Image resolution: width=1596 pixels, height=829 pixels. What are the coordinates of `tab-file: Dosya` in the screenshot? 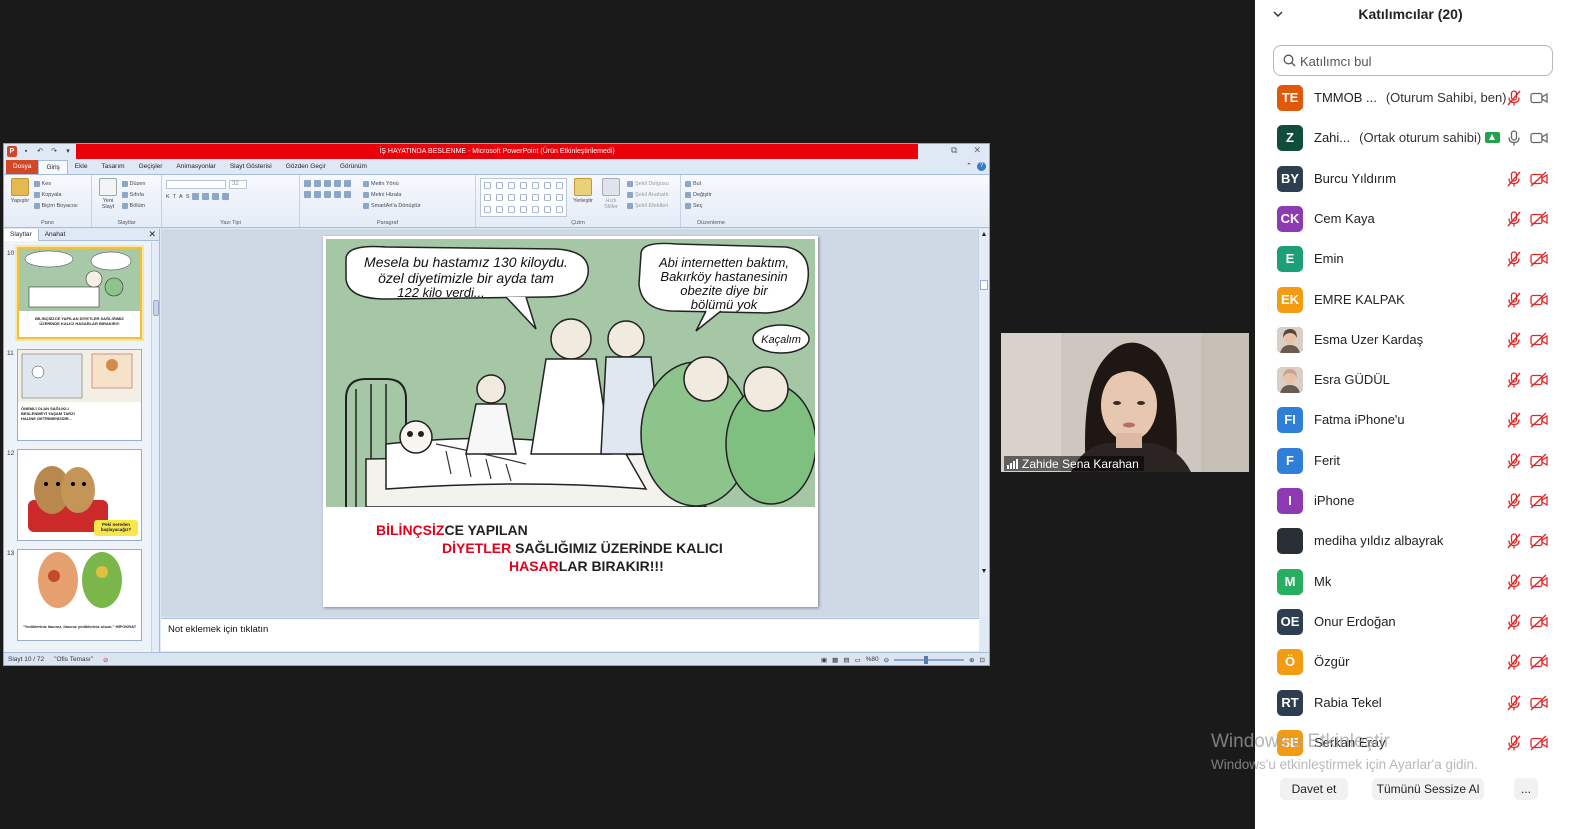 It's located at (22, 167).